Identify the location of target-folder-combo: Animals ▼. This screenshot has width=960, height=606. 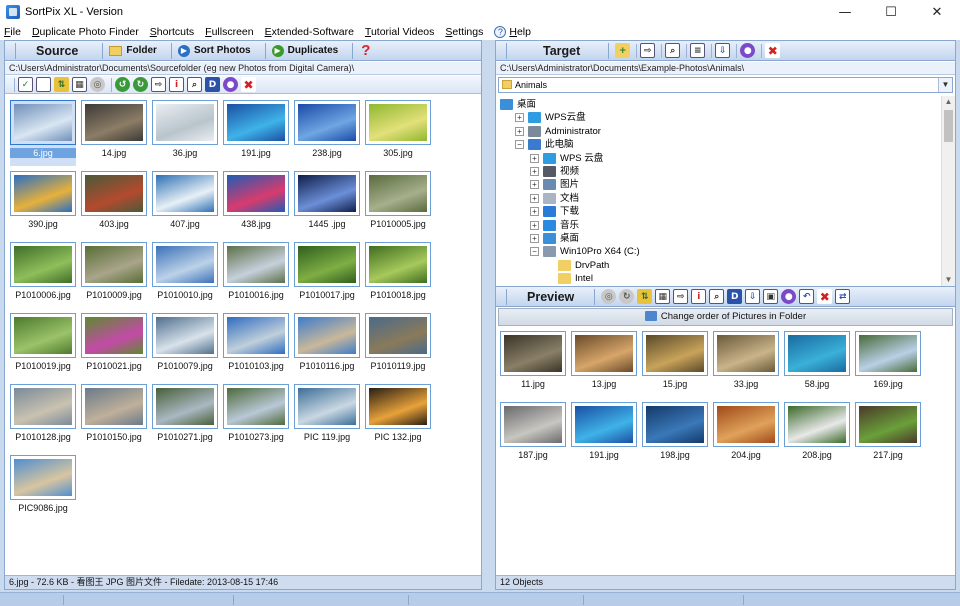
(725, 85).